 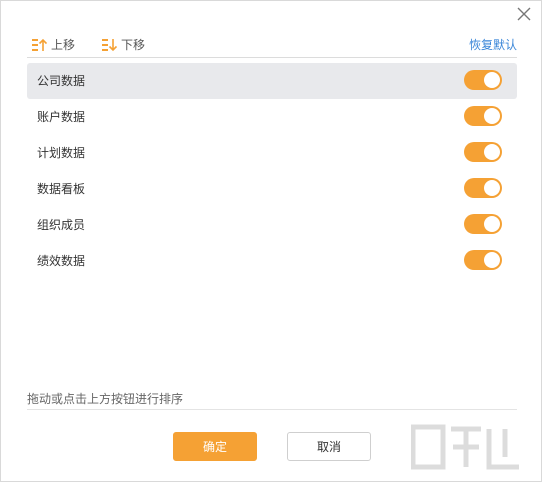 I want to click on move-down-label: 下移, so click(x=133, y=45).